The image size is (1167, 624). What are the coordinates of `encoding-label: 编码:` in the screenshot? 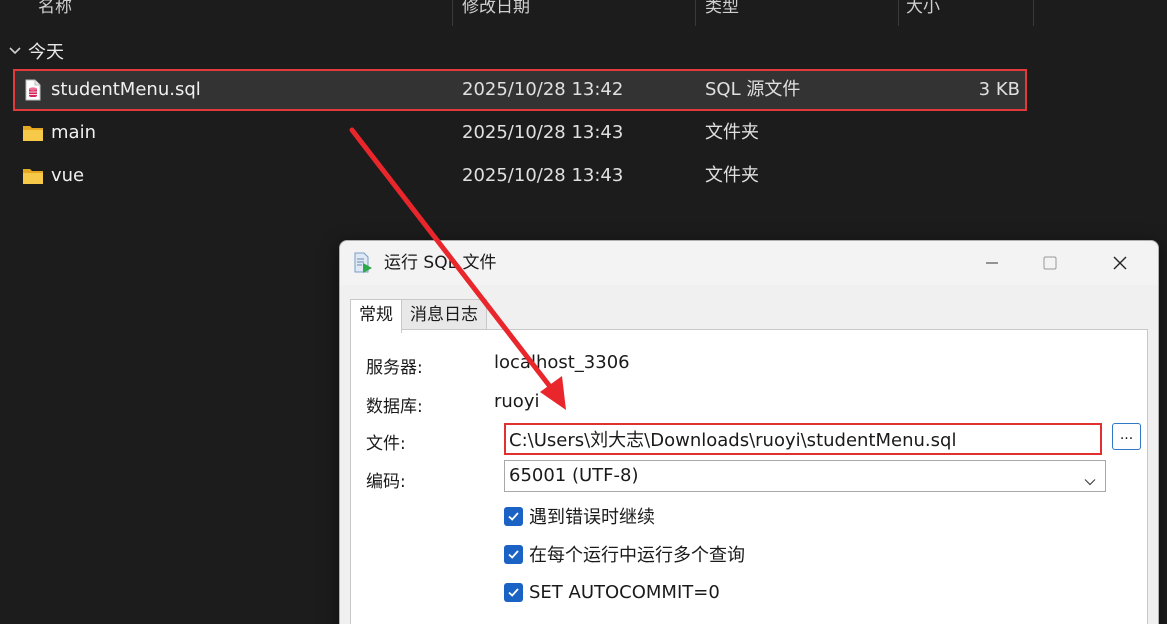 It's located at (386, 482).